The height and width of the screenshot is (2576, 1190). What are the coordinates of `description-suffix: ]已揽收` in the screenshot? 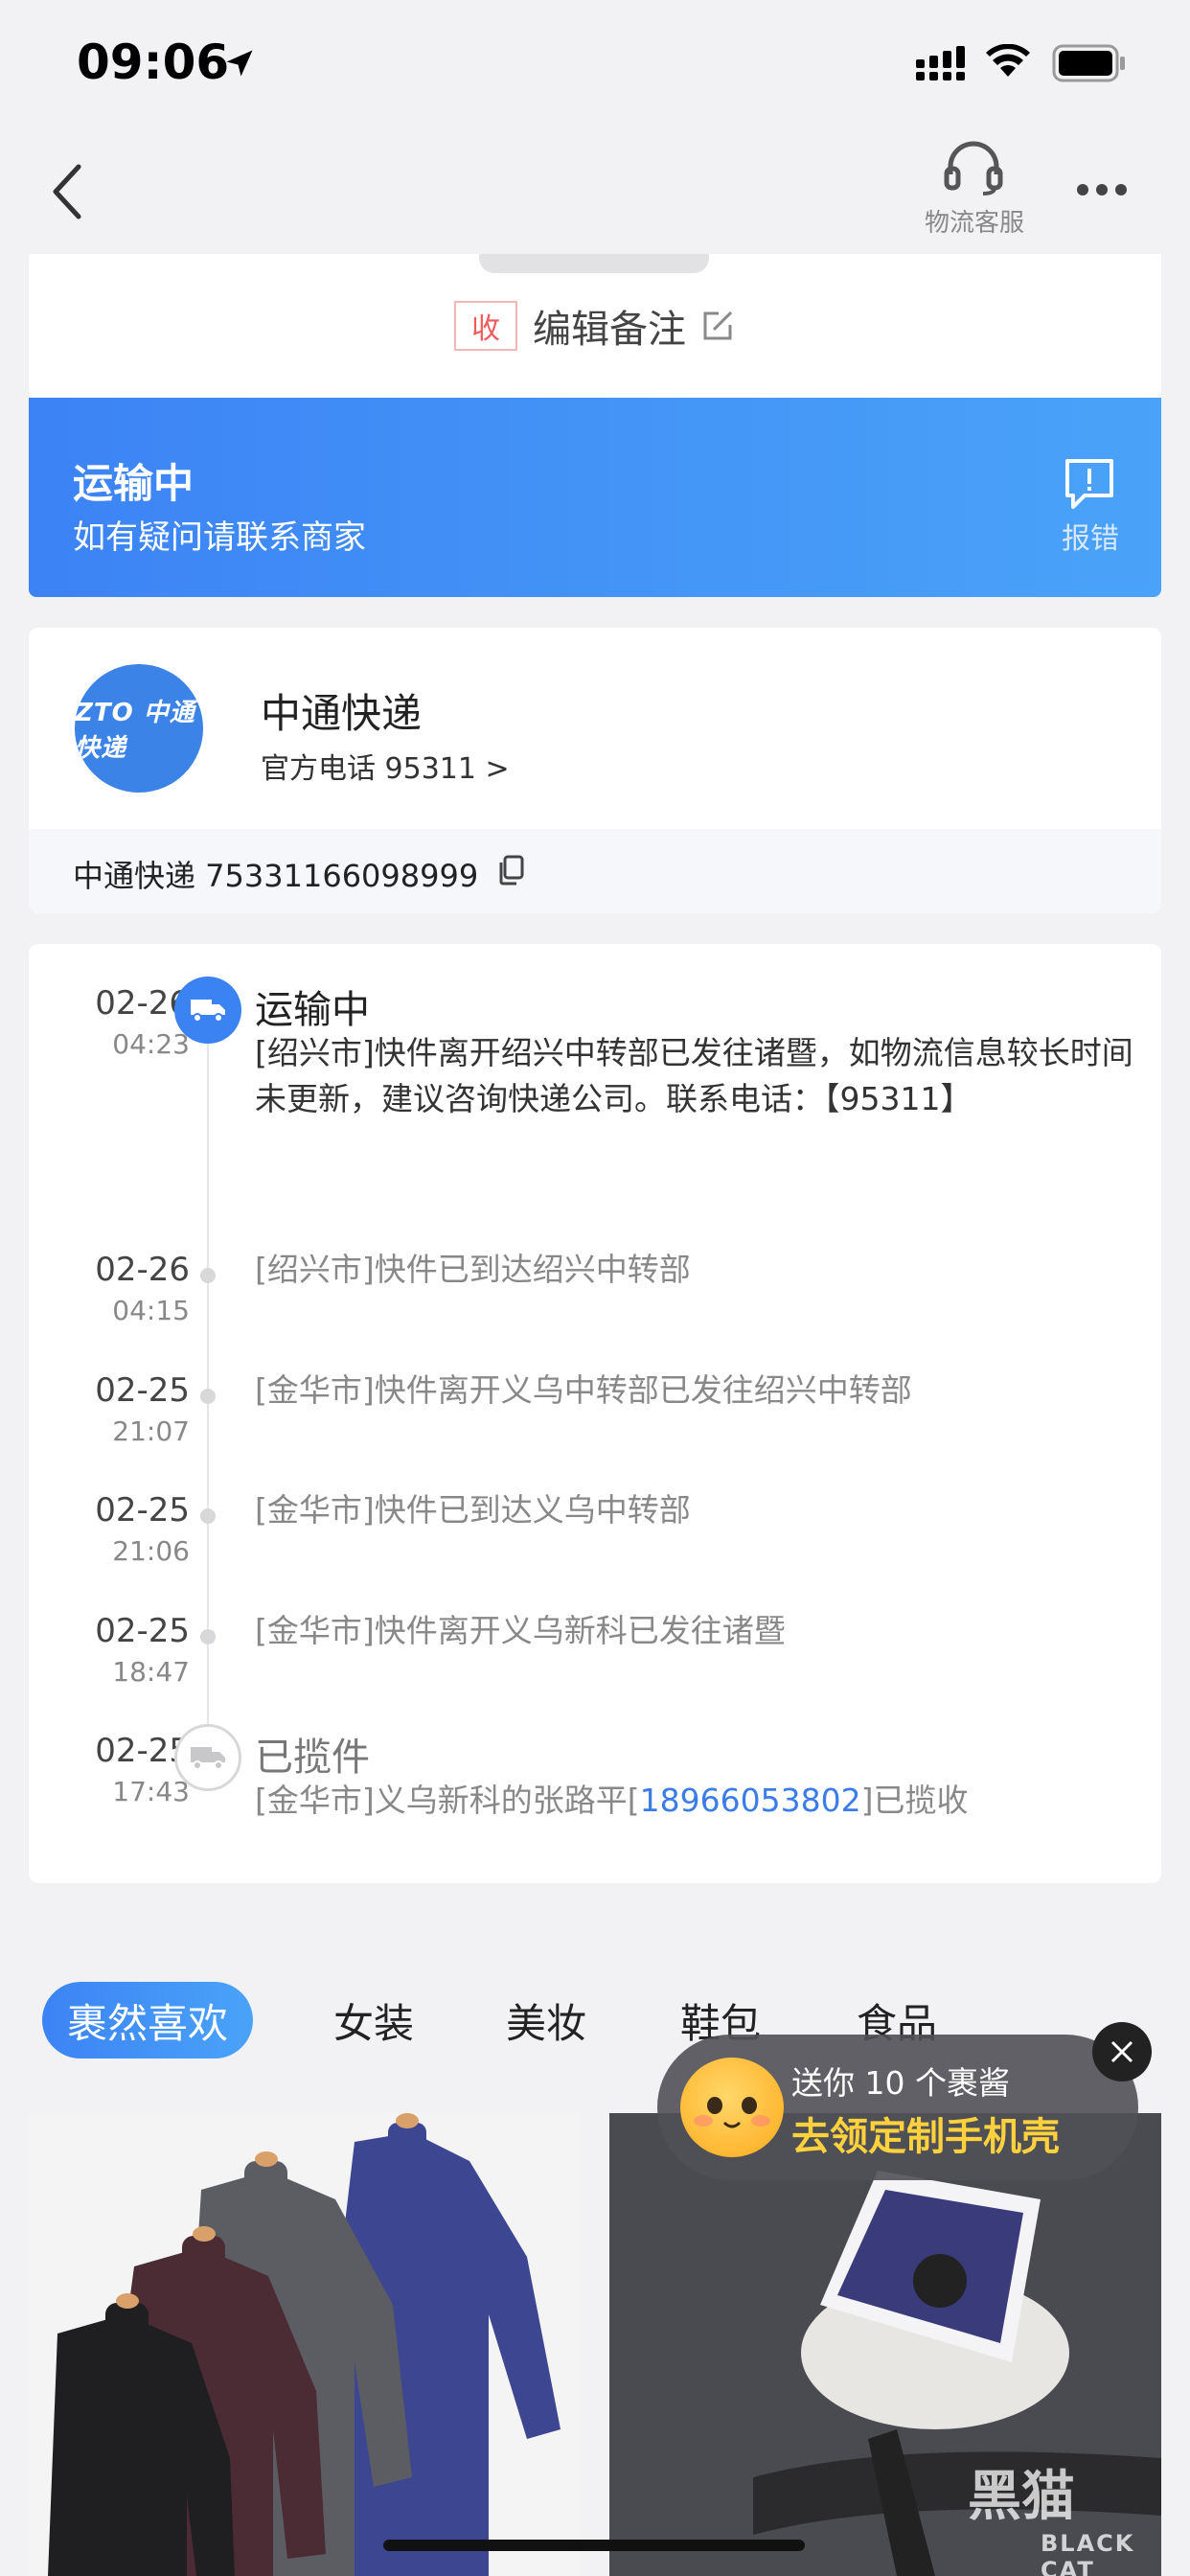 It's located at (915, 1800).